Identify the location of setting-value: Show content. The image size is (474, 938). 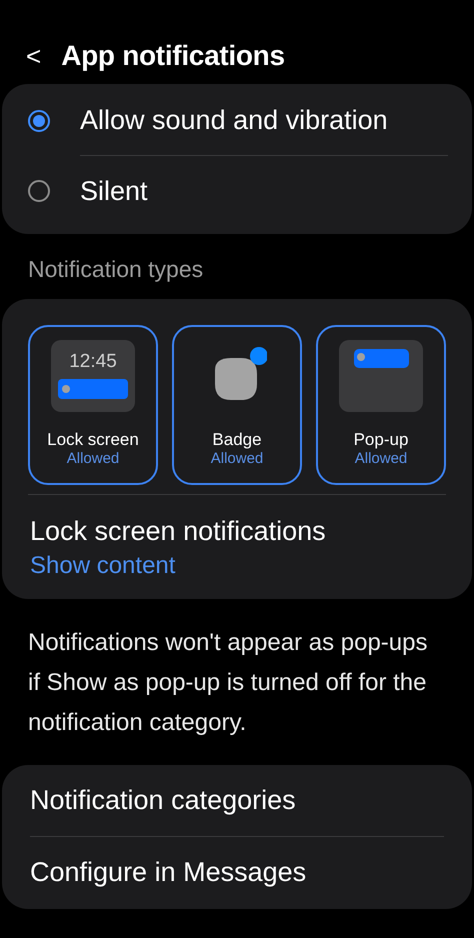
(103, 565).